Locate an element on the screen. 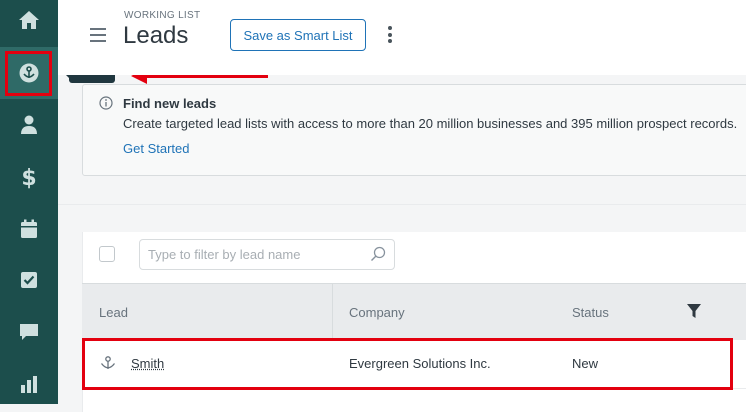 This screenshot has width=746, height=412. save-as-smart-list-button: Save as Smart List is located at coordinates (298, 35).